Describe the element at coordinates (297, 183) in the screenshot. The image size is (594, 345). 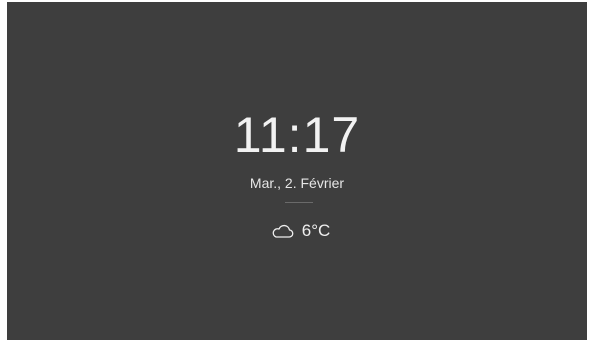
I see `date-label: Mar., 2. Février` at that location.